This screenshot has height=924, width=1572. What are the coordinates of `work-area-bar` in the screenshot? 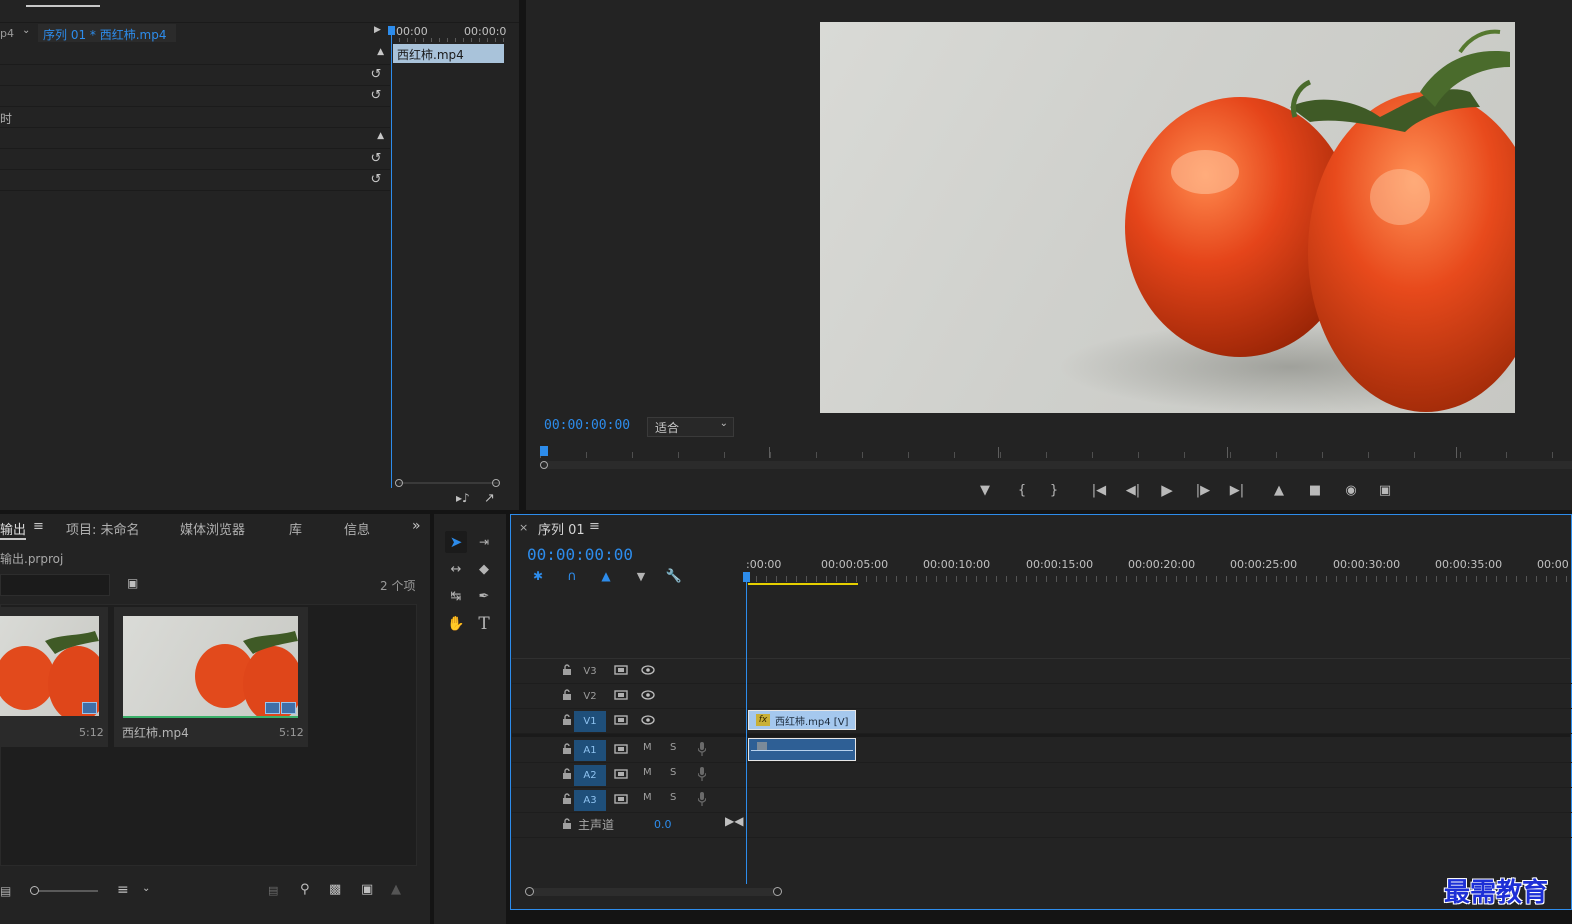 It's located at (803, 584).